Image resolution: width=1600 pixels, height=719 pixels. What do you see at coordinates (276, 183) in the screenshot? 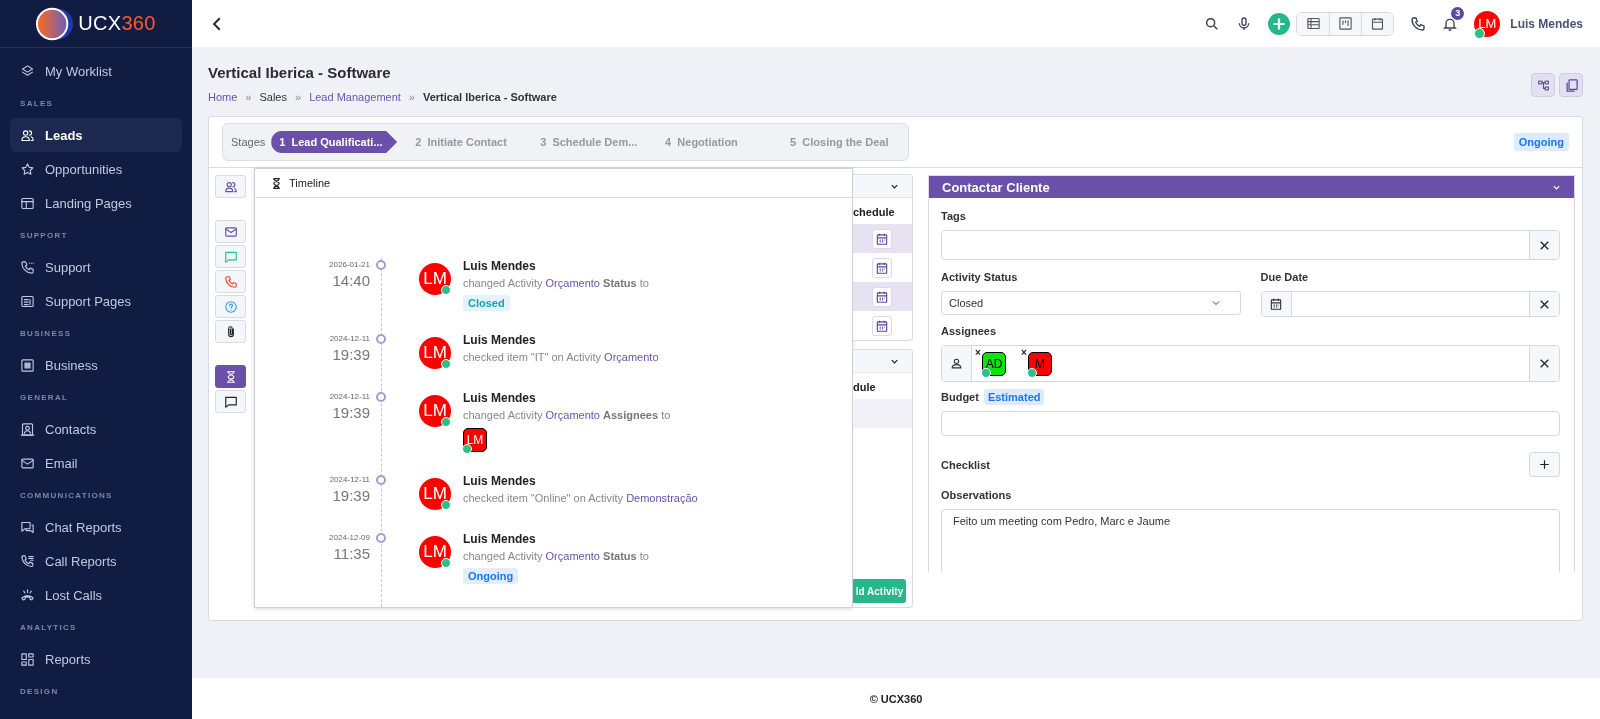
I see `hourglass-icon` at bounding box center [276, 183].